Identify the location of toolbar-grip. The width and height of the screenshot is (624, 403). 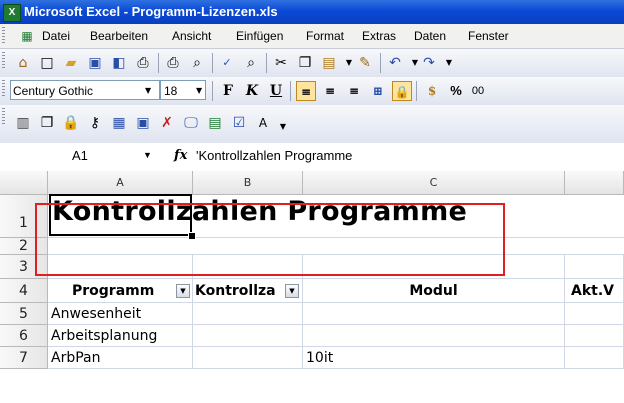
(3, 61).